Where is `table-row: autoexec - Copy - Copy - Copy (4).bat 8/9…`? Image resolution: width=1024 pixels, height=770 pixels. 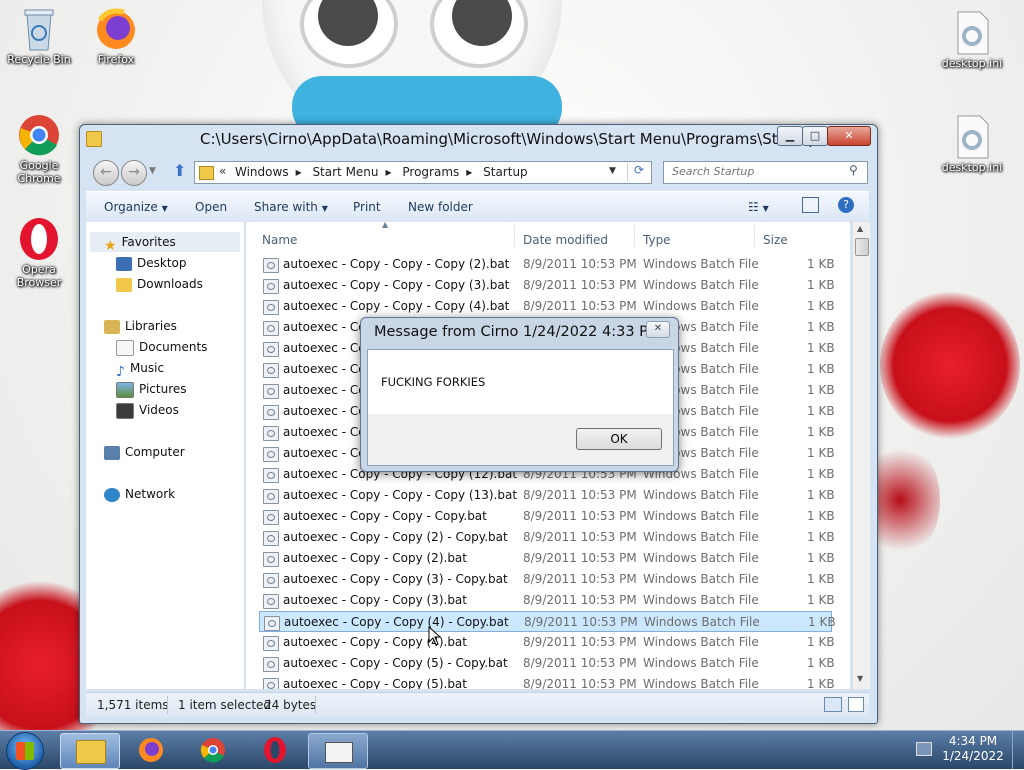
table-row: autoexec - Copy - Copy - Copy (4).bat 8/9… is located at coordinates (547, 306).